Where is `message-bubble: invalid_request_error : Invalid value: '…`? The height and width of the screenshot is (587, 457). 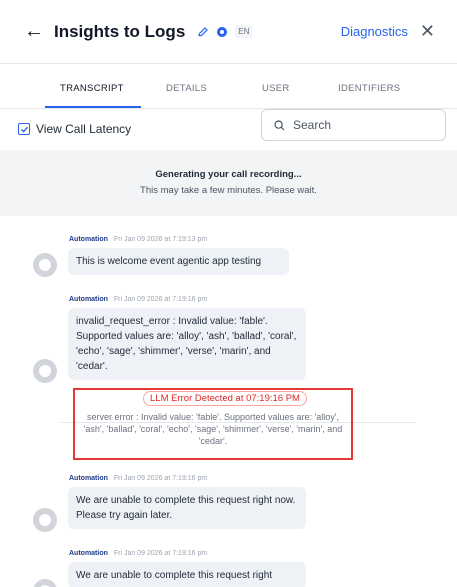
message-bubble: invalid_request_error : Invalid value: '… is located at coordinates (187, 344).